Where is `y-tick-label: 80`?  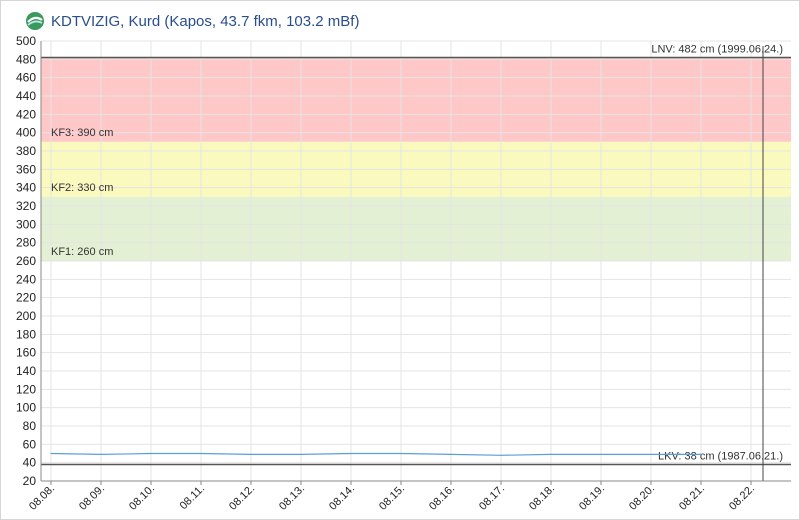 y-tick-label: 80 is located at coordinates (30, 426).